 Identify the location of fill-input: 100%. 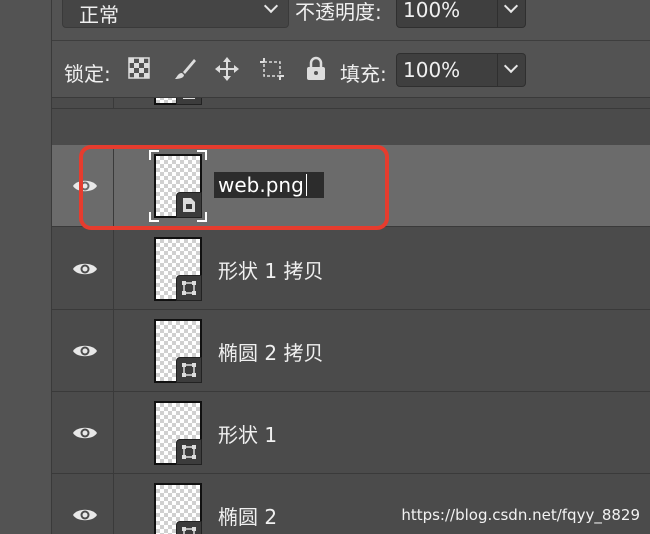
(447, 70).